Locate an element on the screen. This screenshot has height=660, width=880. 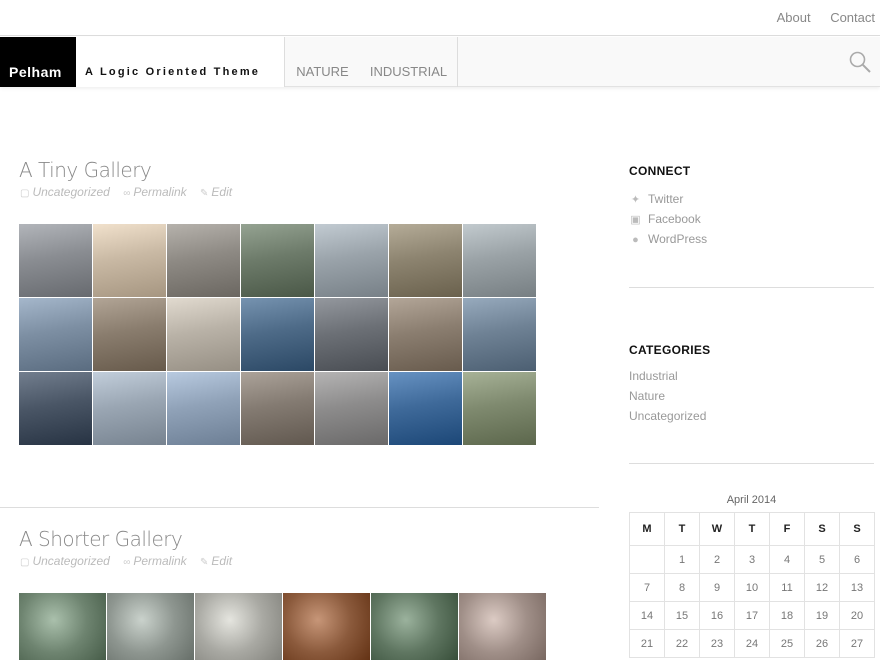
calendar-day: 9 is located at coordinates (717, 587).